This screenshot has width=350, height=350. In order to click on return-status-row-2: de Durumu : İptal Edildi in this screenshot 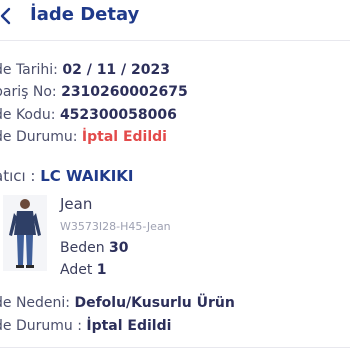, I will do `click(85, 326)`.